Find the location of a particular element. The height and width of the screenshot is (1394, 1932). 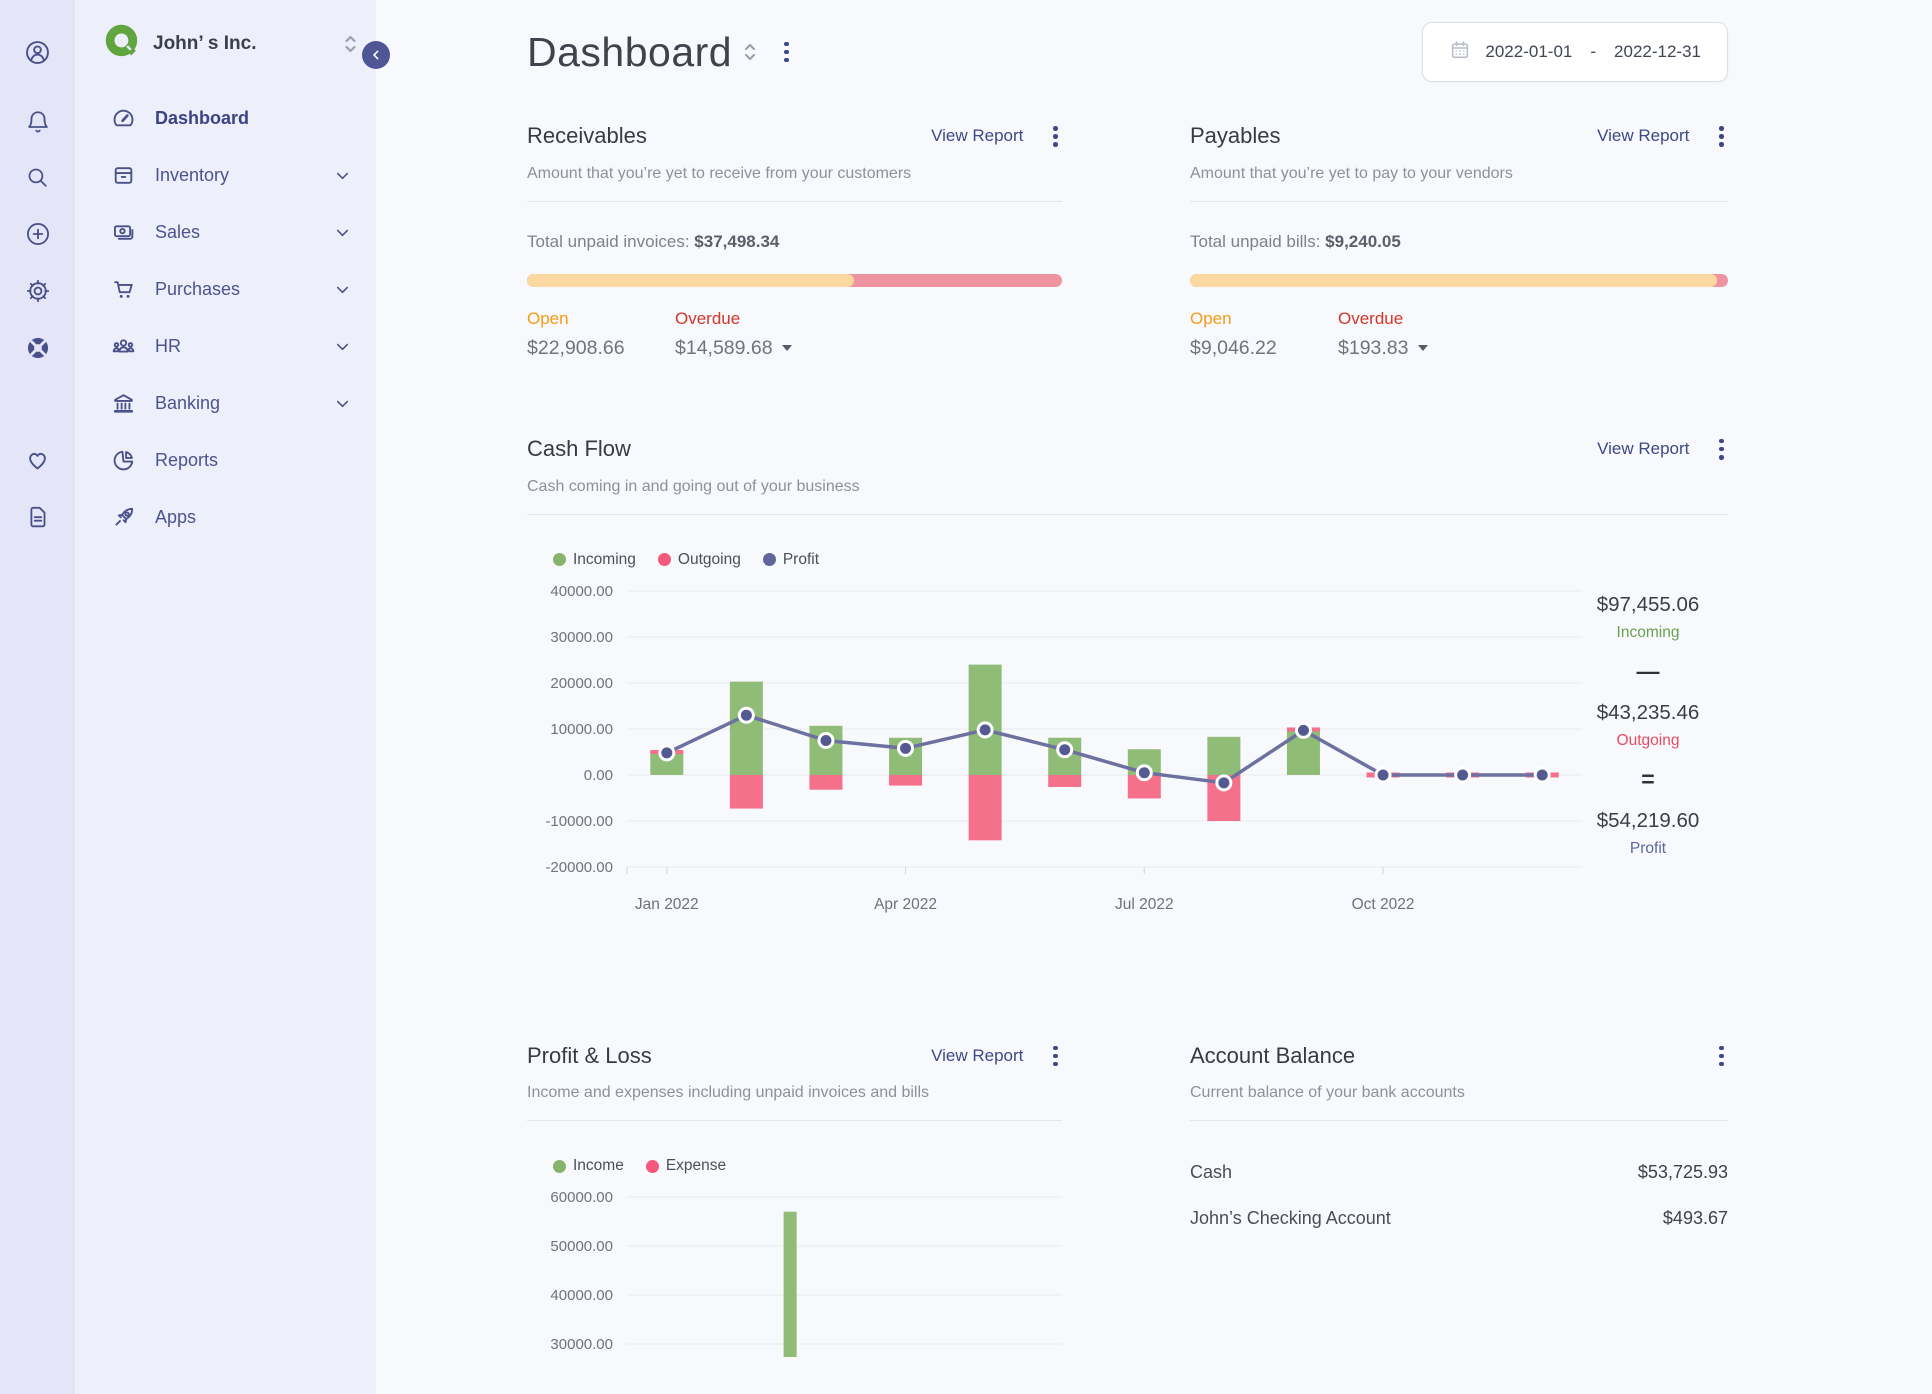

dashboard-kebab-menu is located at coordinates (786, 52).